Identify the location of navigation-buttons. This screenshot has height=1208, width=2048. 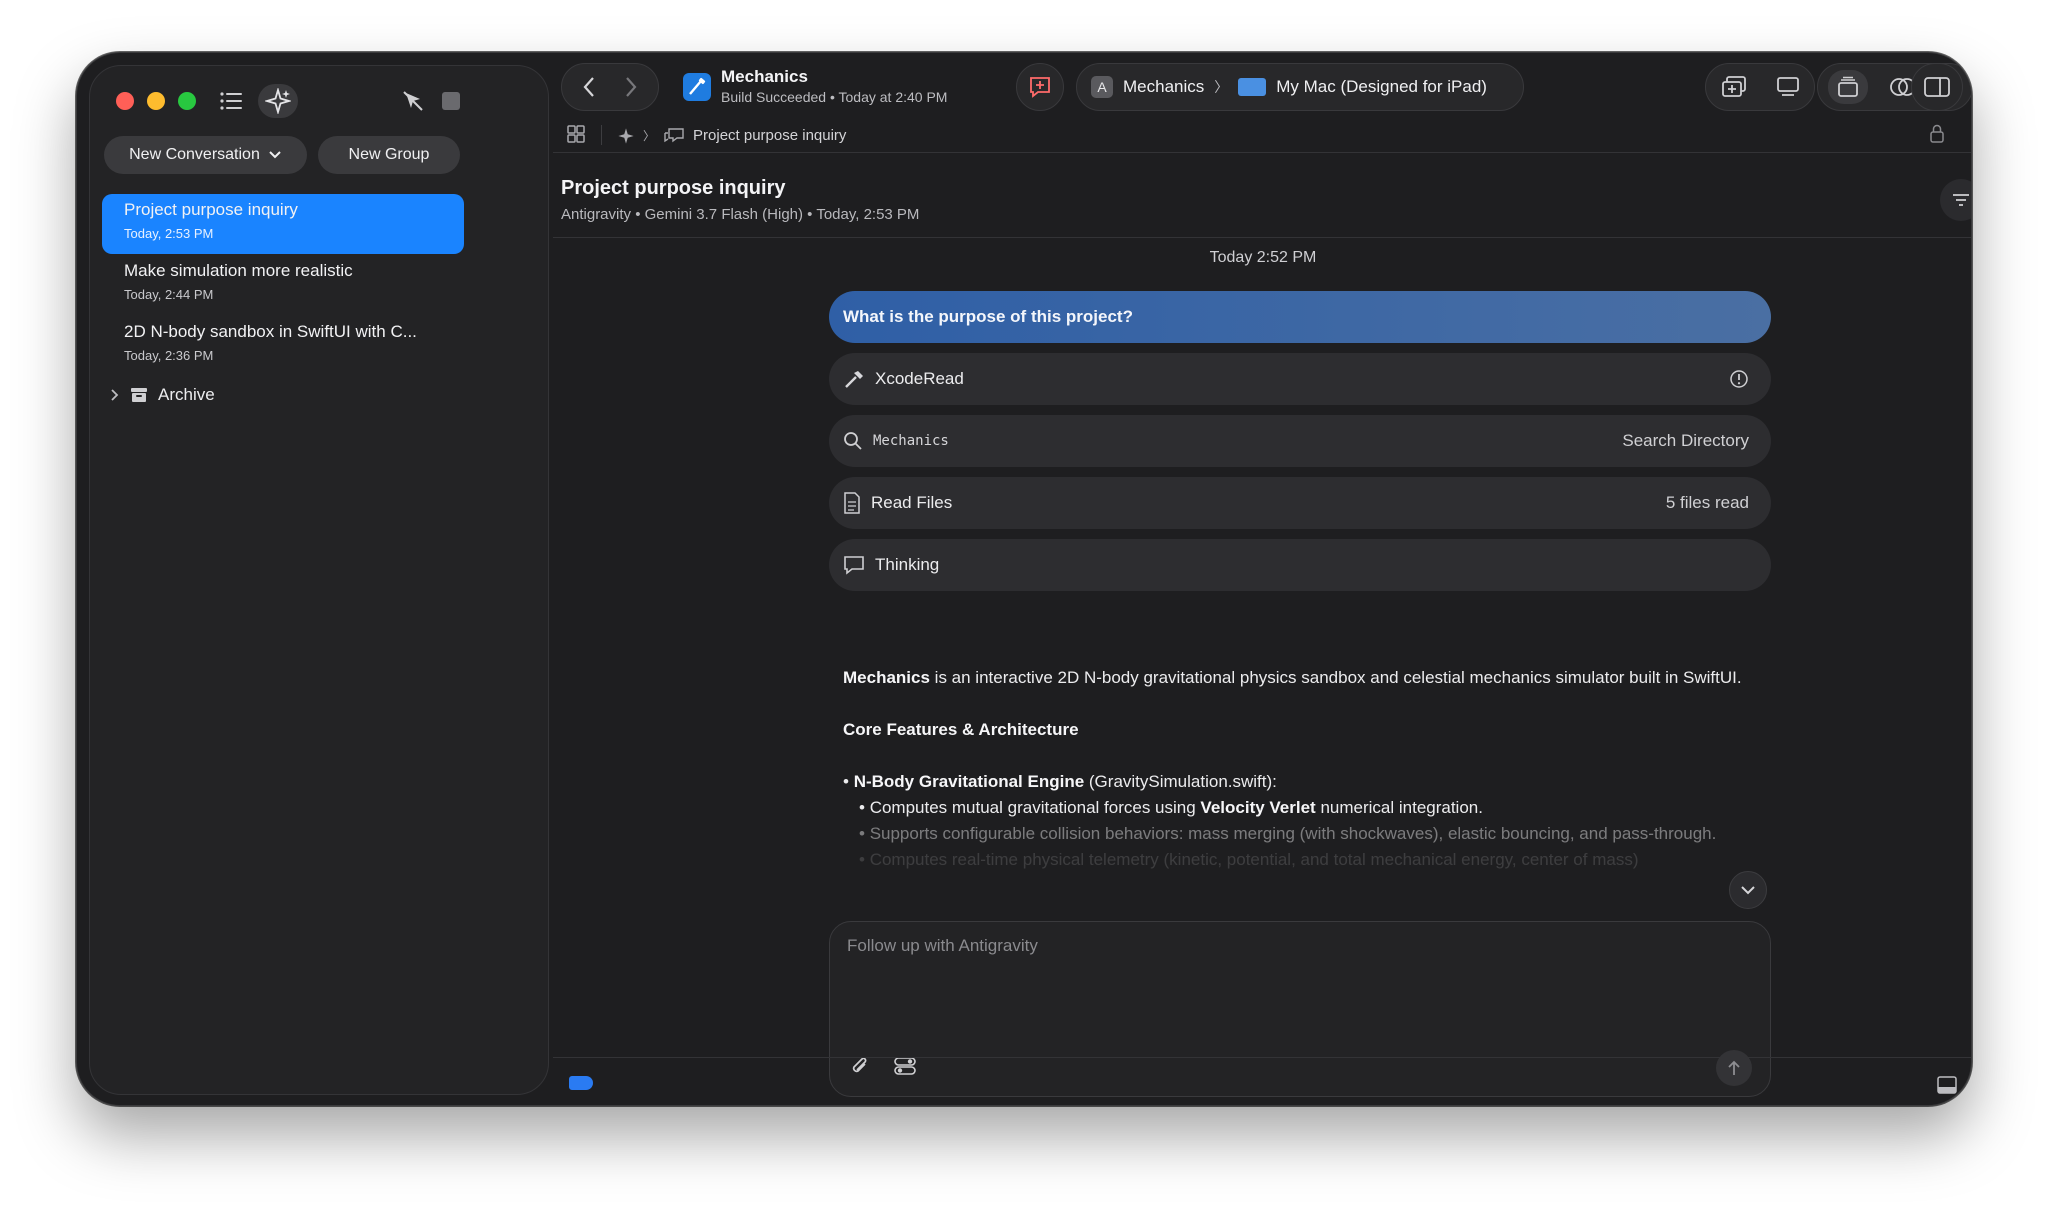
(610, 87).